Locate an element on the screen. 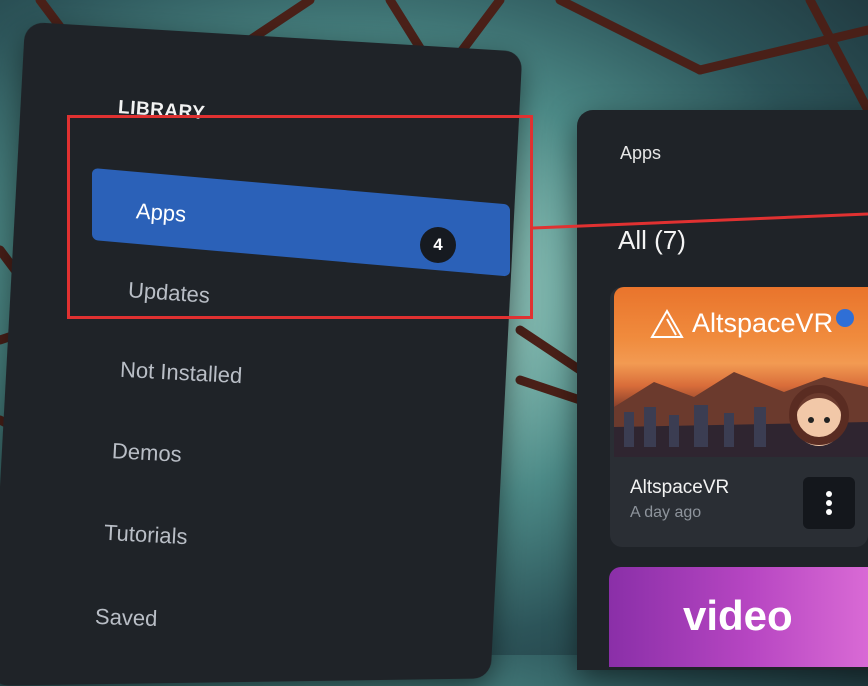  more-options-button is located at coordinates (829, 503).